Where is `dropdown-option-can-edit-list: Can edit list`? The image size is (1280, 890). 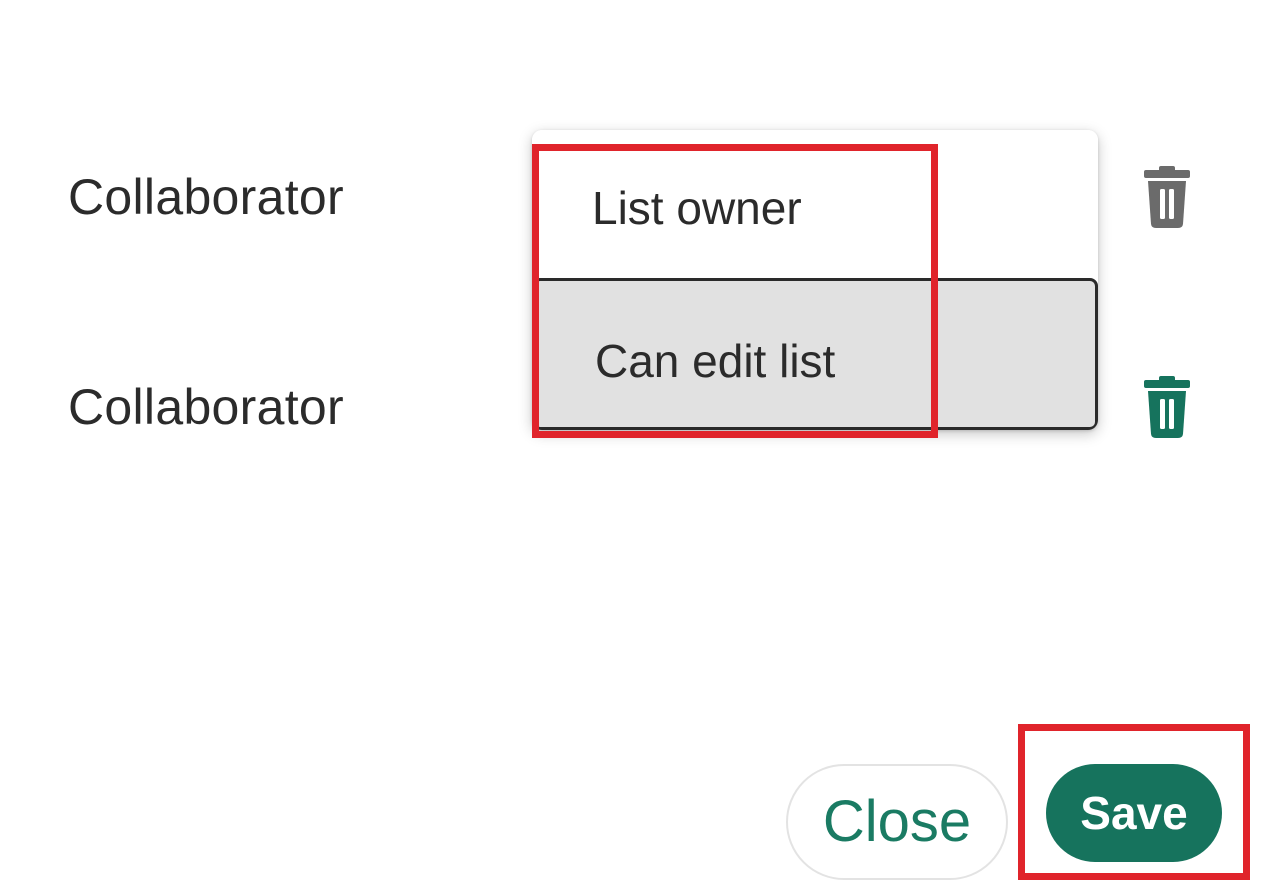
dropdown-option-can-edit-list: Can edit list is located at coordinates (815, 354).